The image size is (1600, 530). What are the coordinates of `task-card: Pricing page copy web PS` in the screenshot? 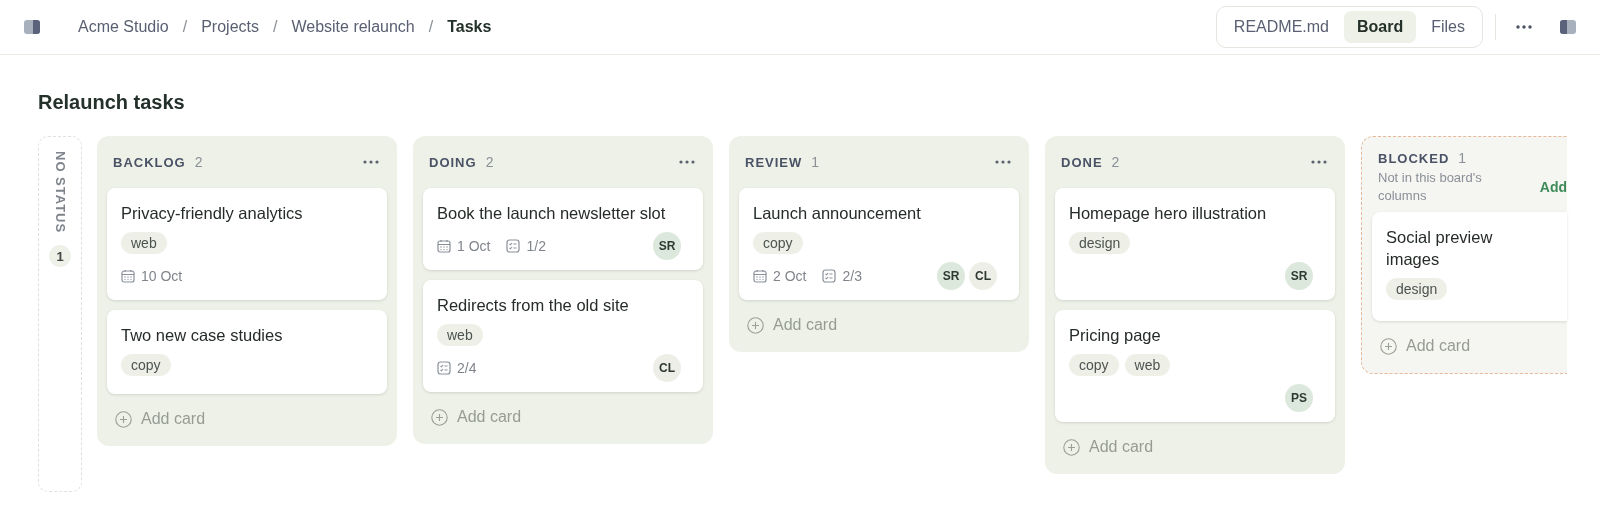 It's located at (1195, 366).